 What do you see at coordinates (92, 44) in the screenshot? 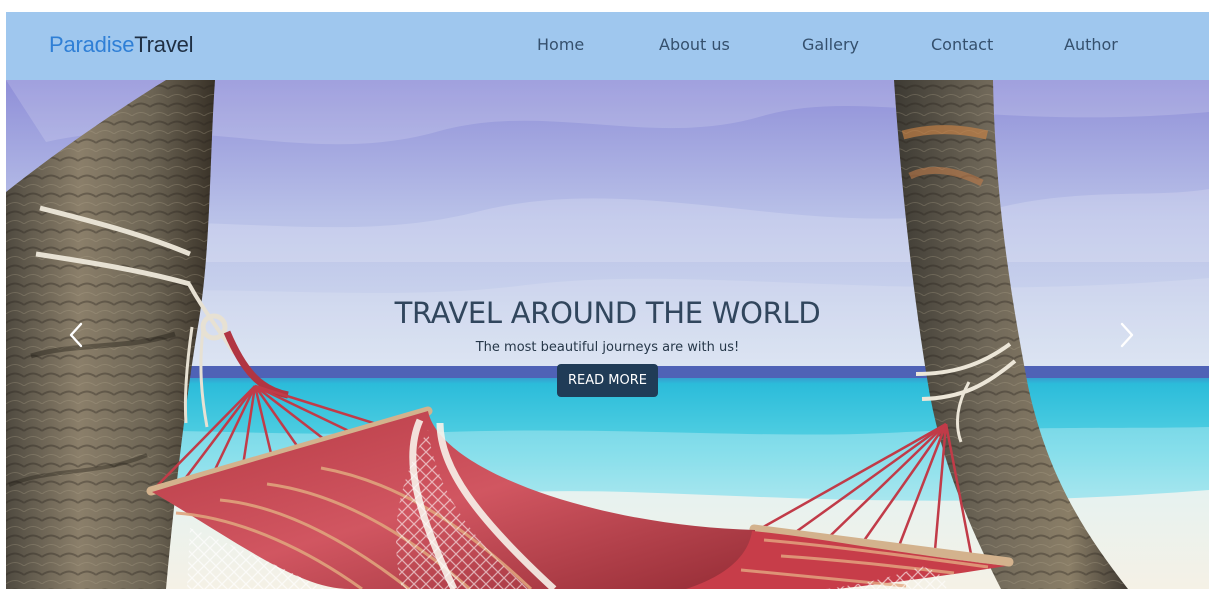
I see `brand-name-part-1: Paradise` at bounding box center [92, 44].